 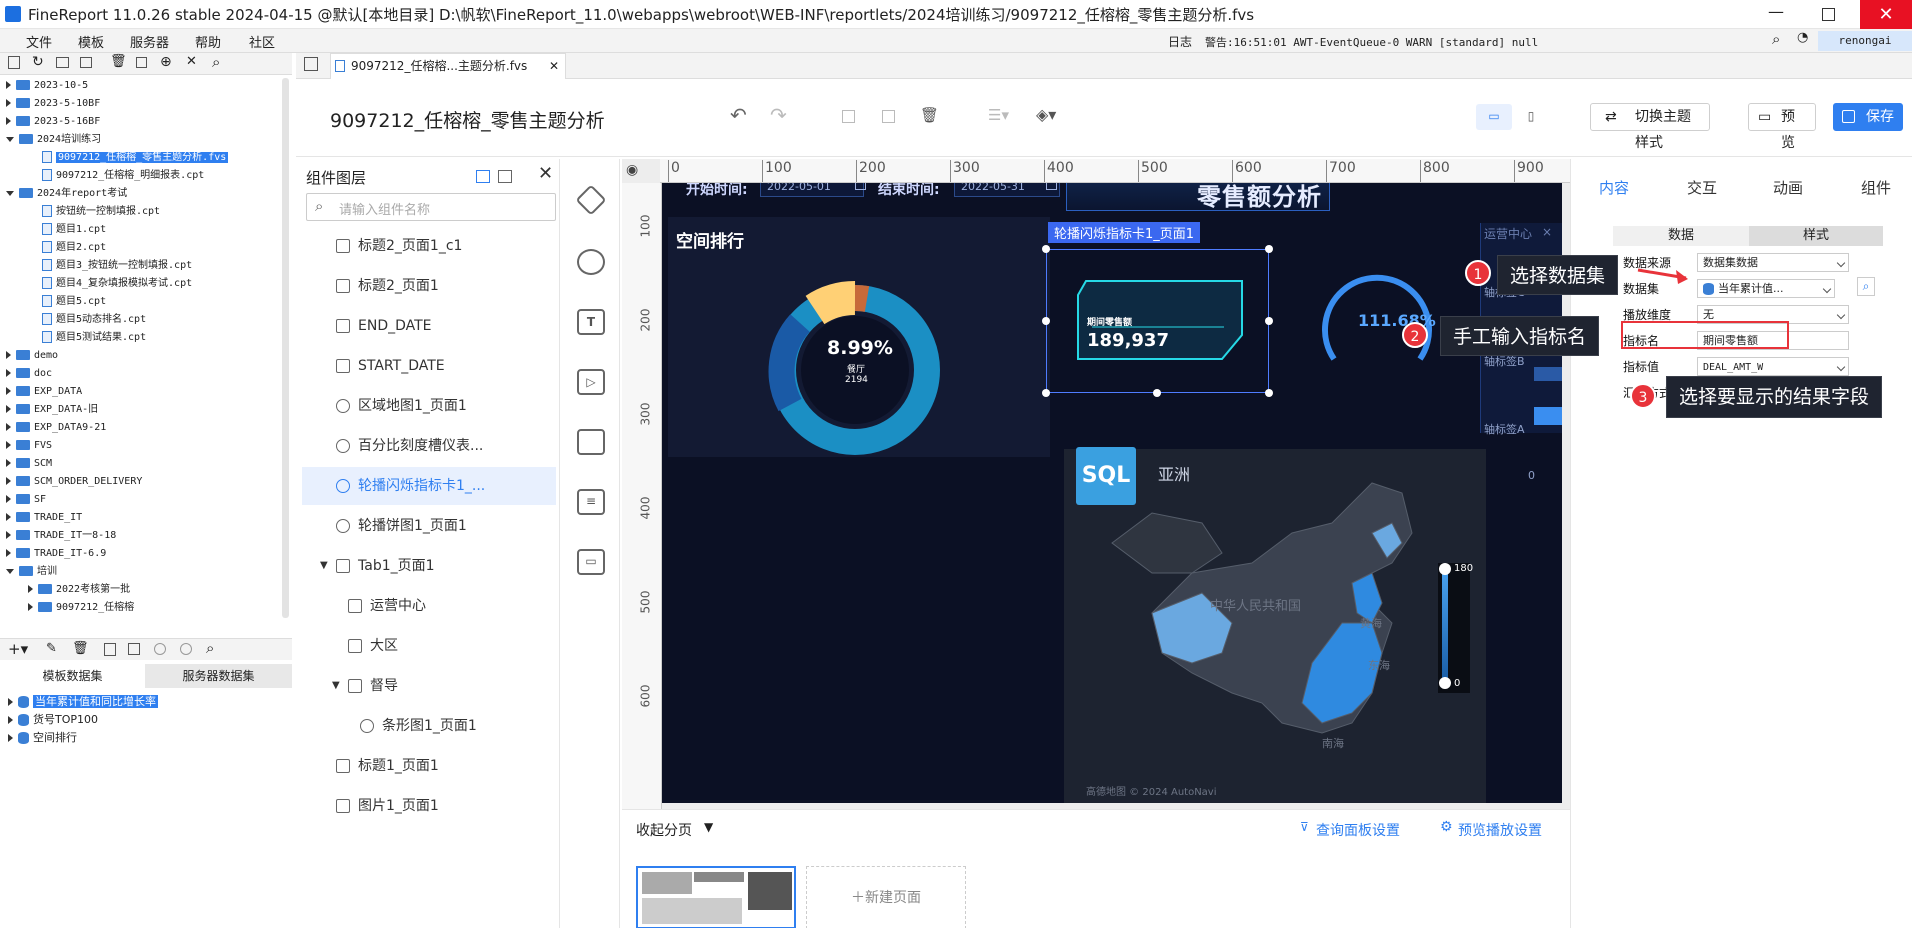 I want to click on chevron-down-icon, so click(x=1841, y=367).